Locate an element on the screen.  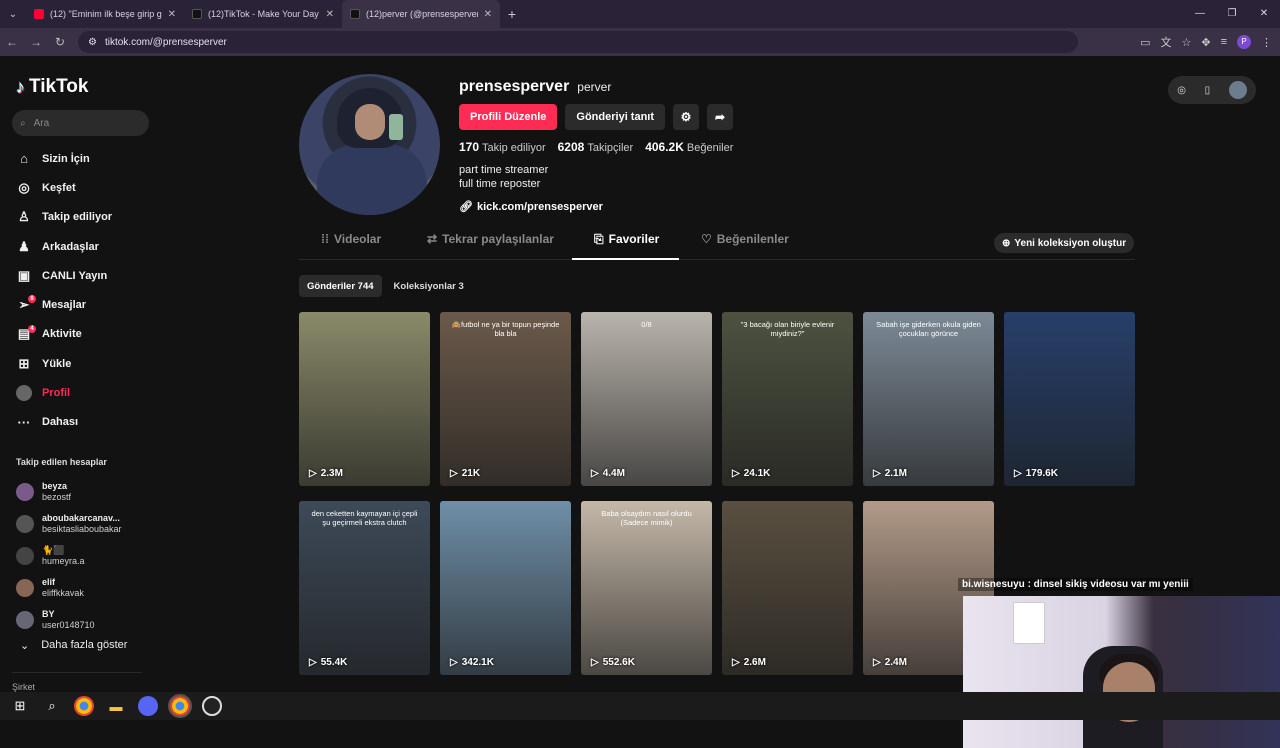
bookmark-star-icon: ☆ is located at coordinates (1186, 42).